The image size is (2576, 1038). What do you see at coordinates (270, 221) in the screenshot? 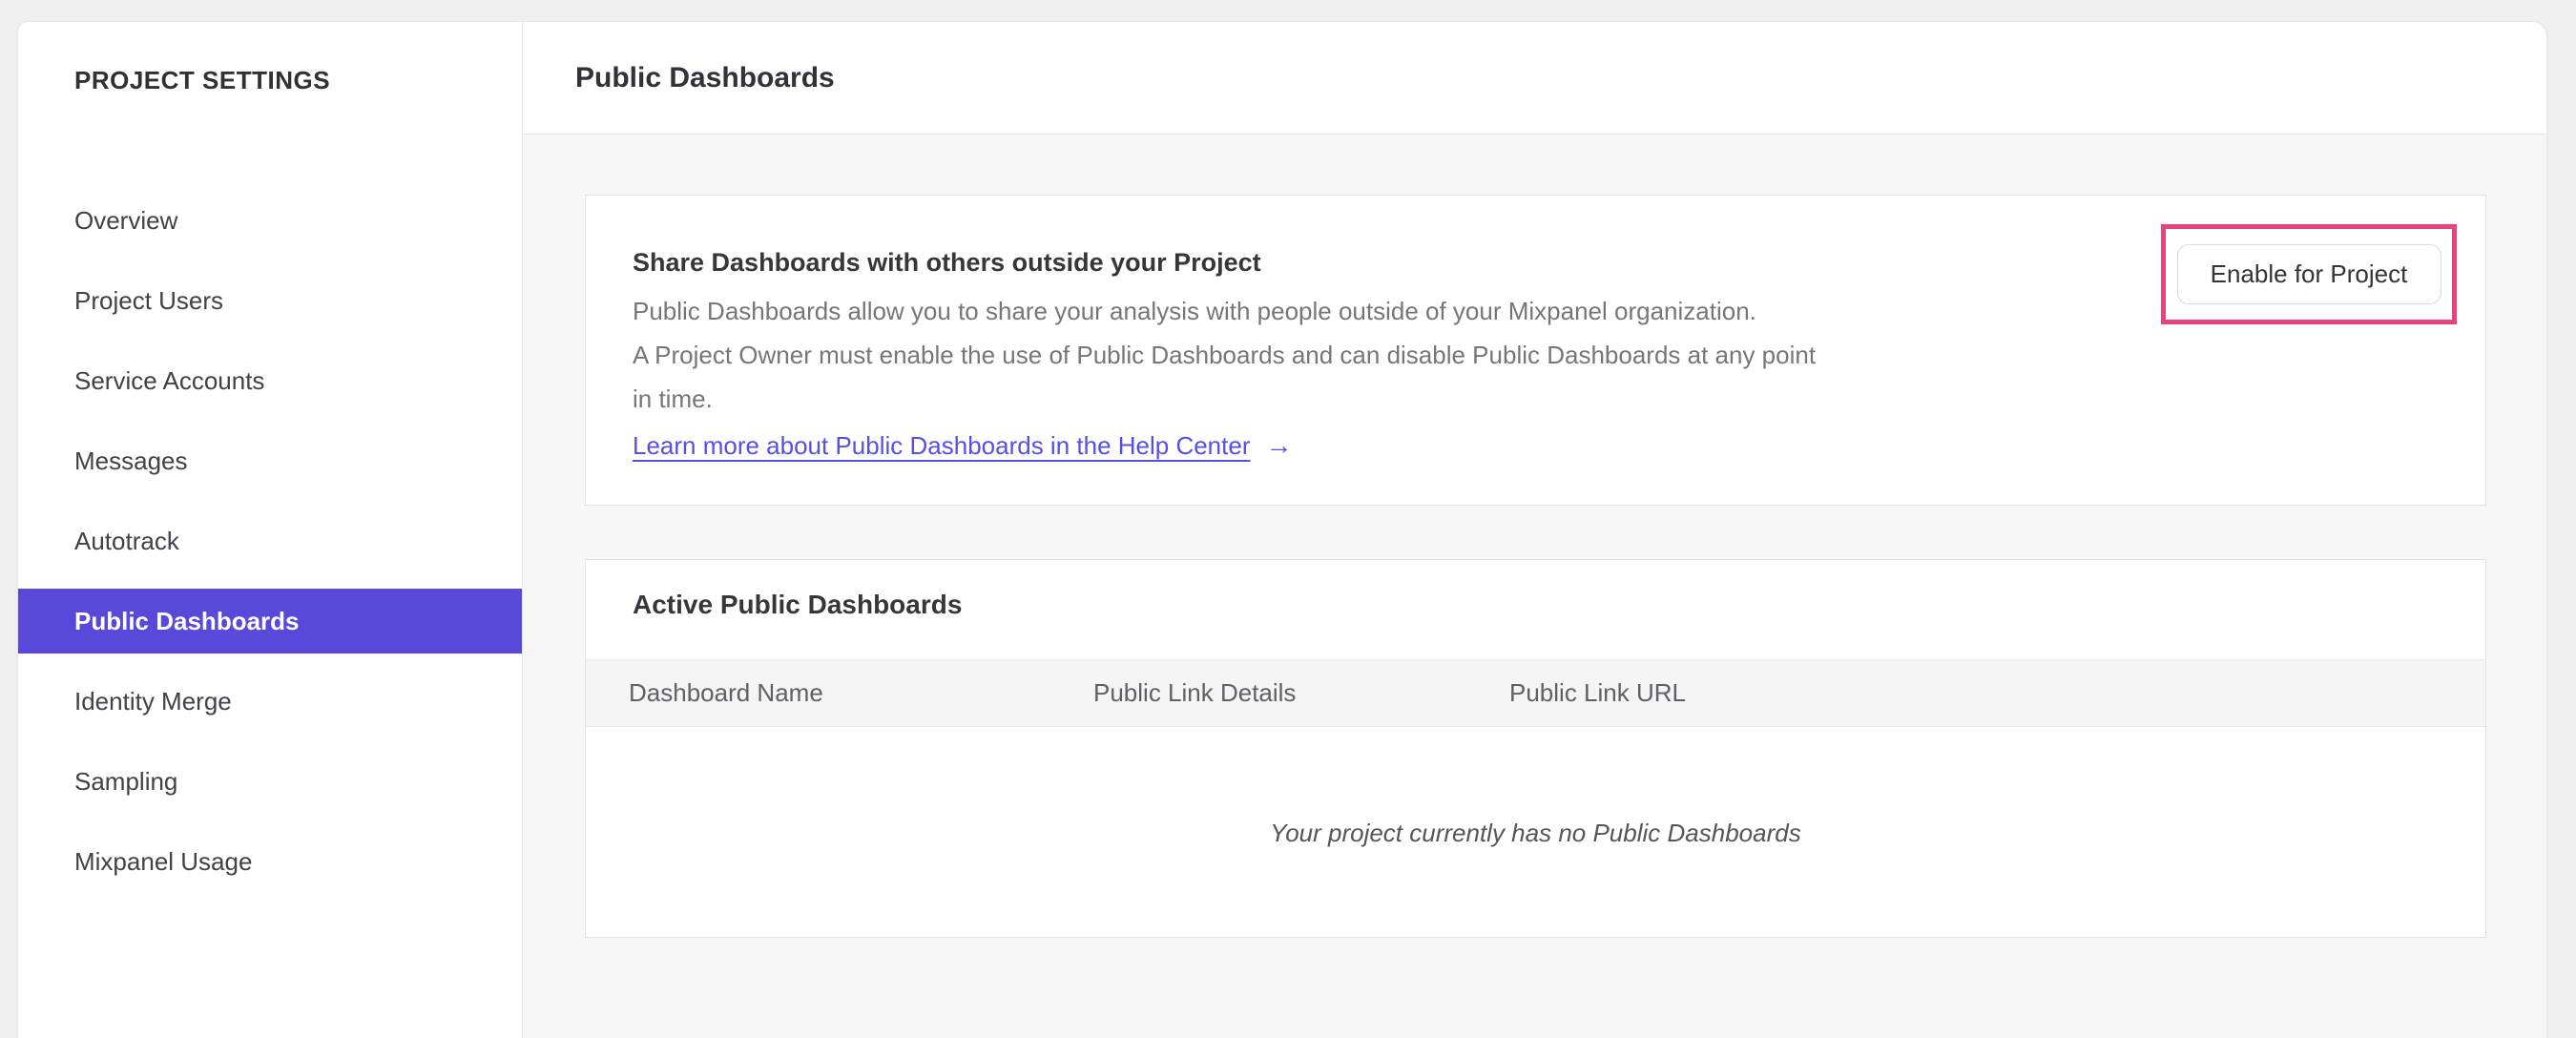
I see `sidebar-item-overview: Overview` at bounding box center [270, 221].